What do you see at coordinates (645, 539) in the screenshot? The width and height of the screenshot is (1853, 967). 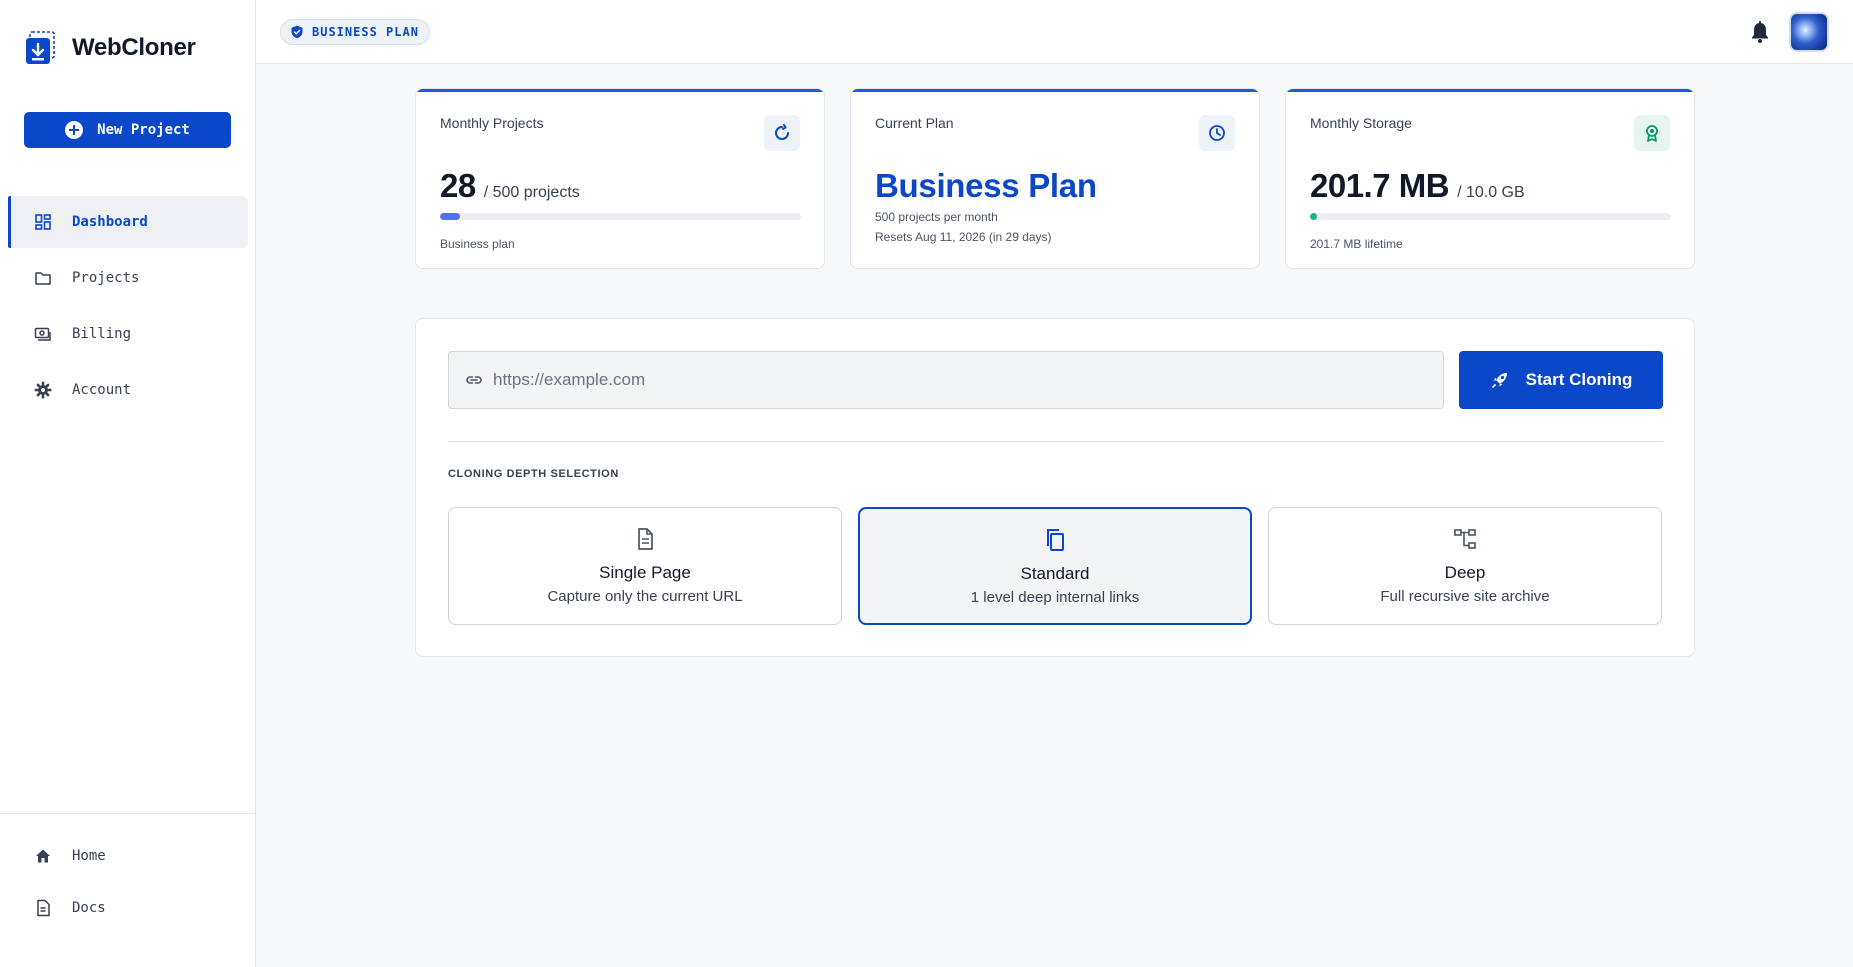 I see `file-icon` at bounding box center [645, 539].